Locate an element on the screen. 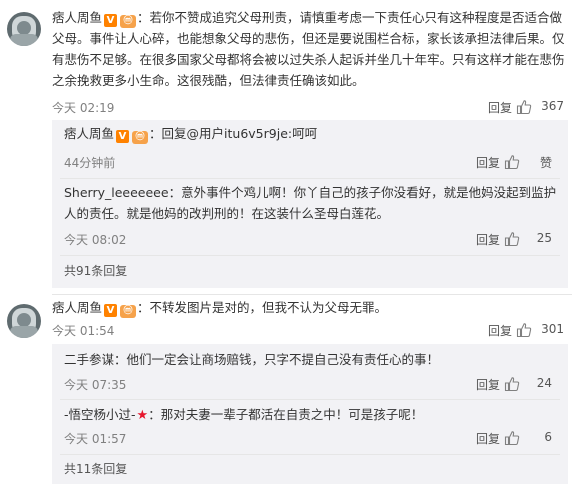 This screenshot has height=484, width=576. reply-time: 今天 01:57 is located at coordinates (95, 439).